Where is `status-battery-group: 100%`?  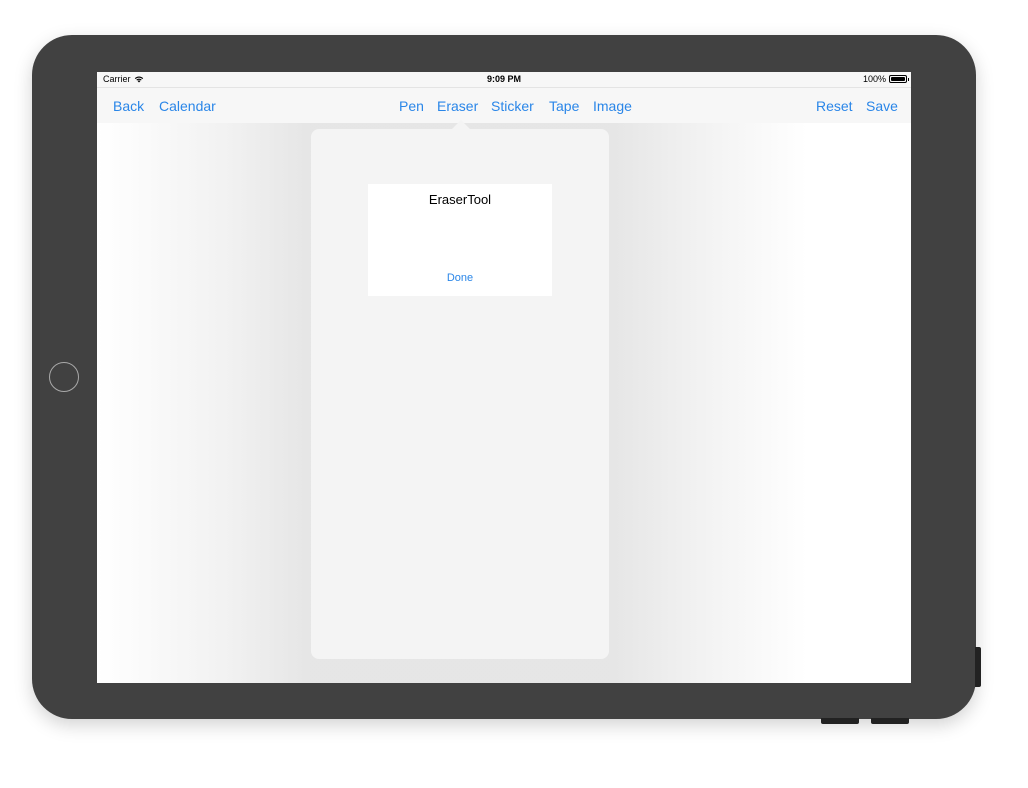 status-battery-group: 100% is located at coordinates (885, 79).